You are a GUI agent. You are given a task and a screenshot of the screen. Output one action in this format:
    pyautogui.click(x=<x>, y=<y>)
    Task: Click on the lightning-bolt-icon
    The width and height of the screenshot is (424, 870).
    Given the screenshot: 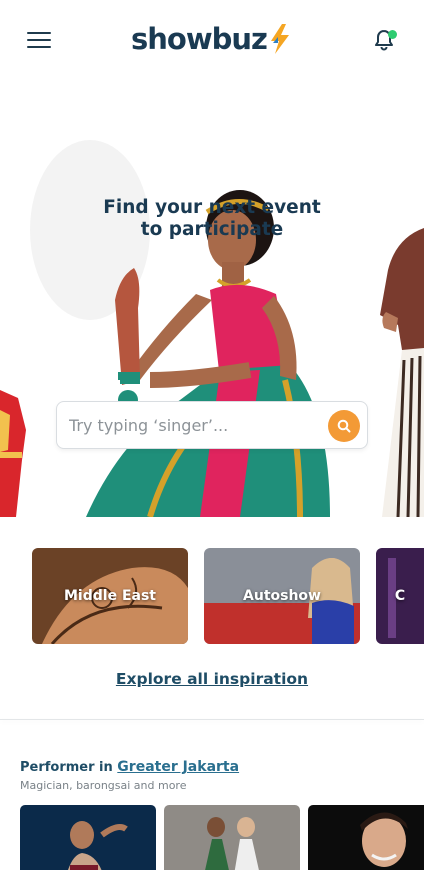 What is the action you would take?
    pyautogui.click(x=279, y=39)
    